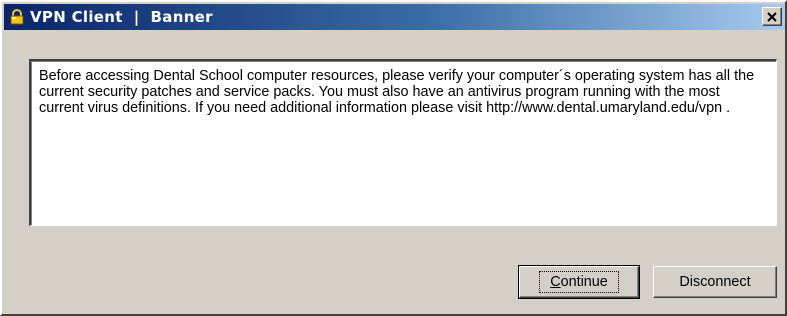  I want to click on continue-button: Continue, so click(579, 282).